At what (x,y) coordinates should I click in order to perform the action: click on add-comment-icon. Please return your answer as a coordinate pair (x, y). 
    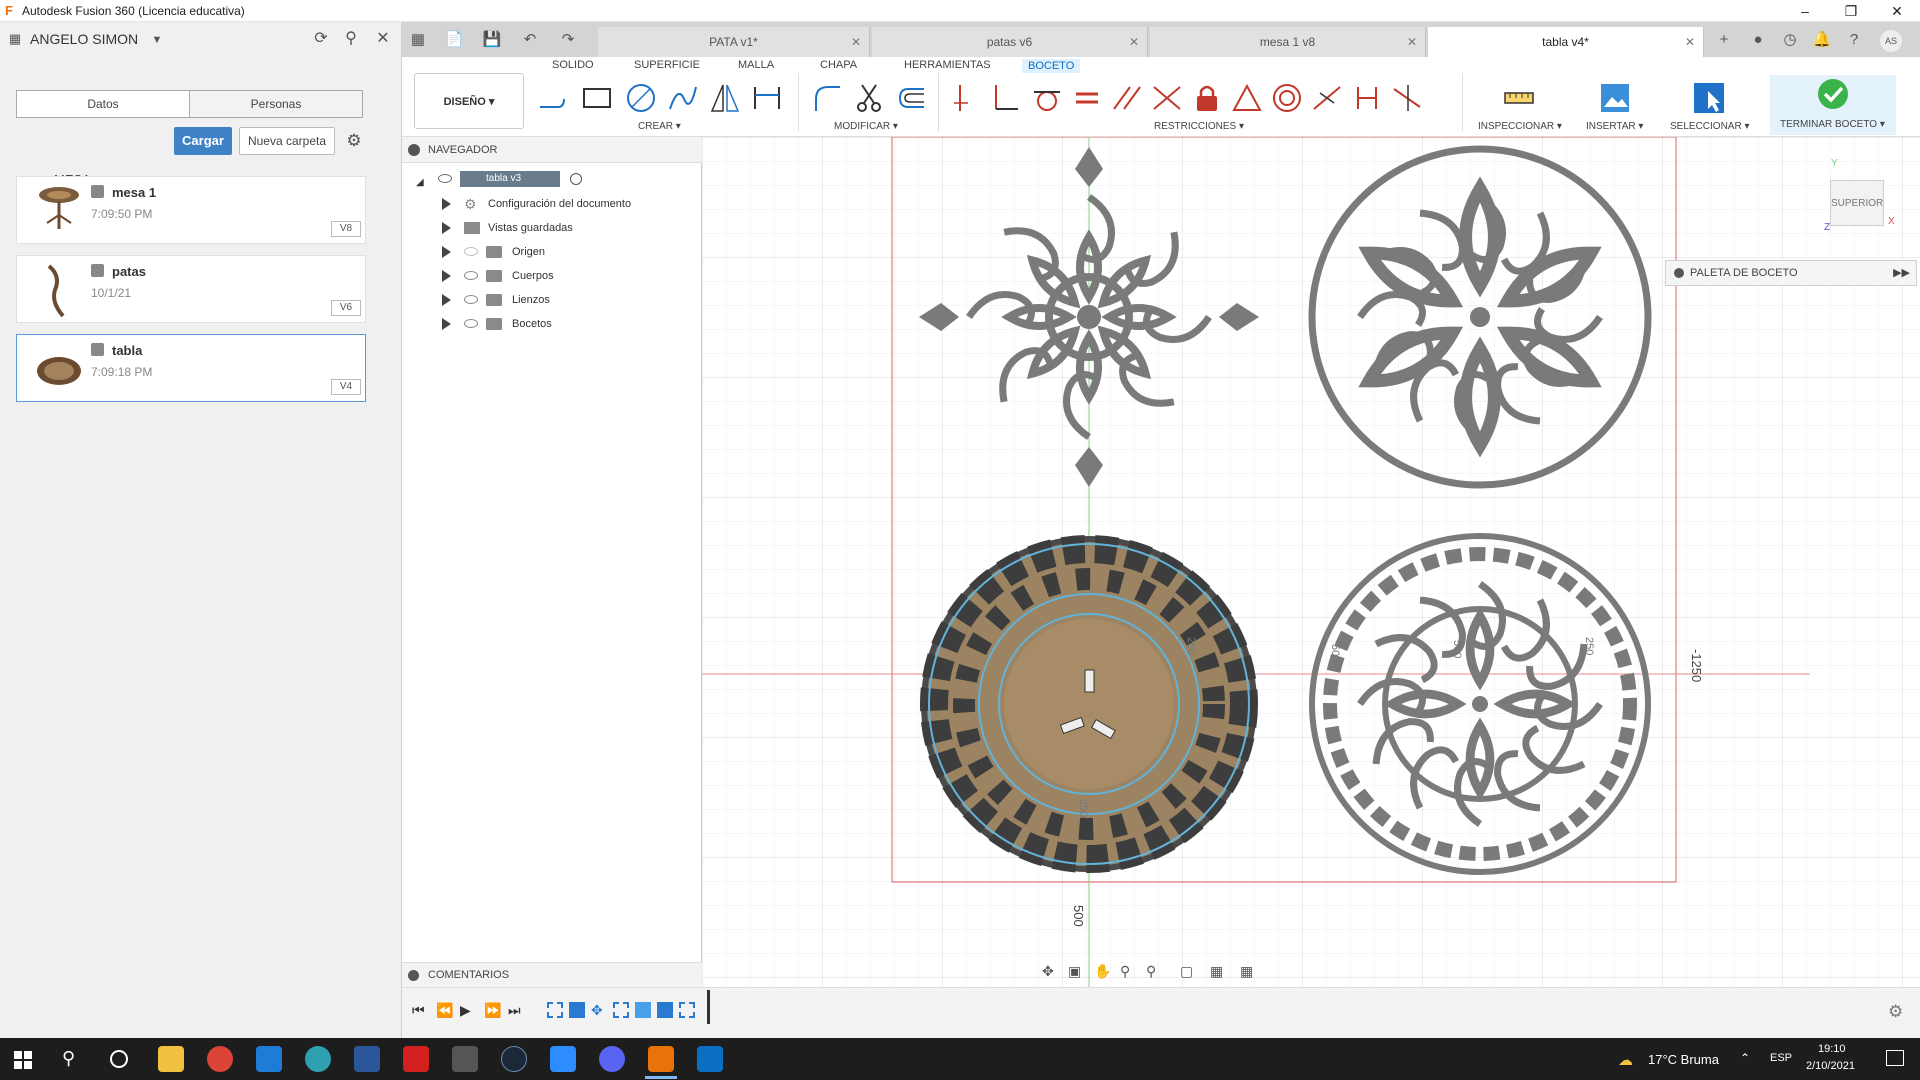
    Looking at the image, I should click on (413, 975).